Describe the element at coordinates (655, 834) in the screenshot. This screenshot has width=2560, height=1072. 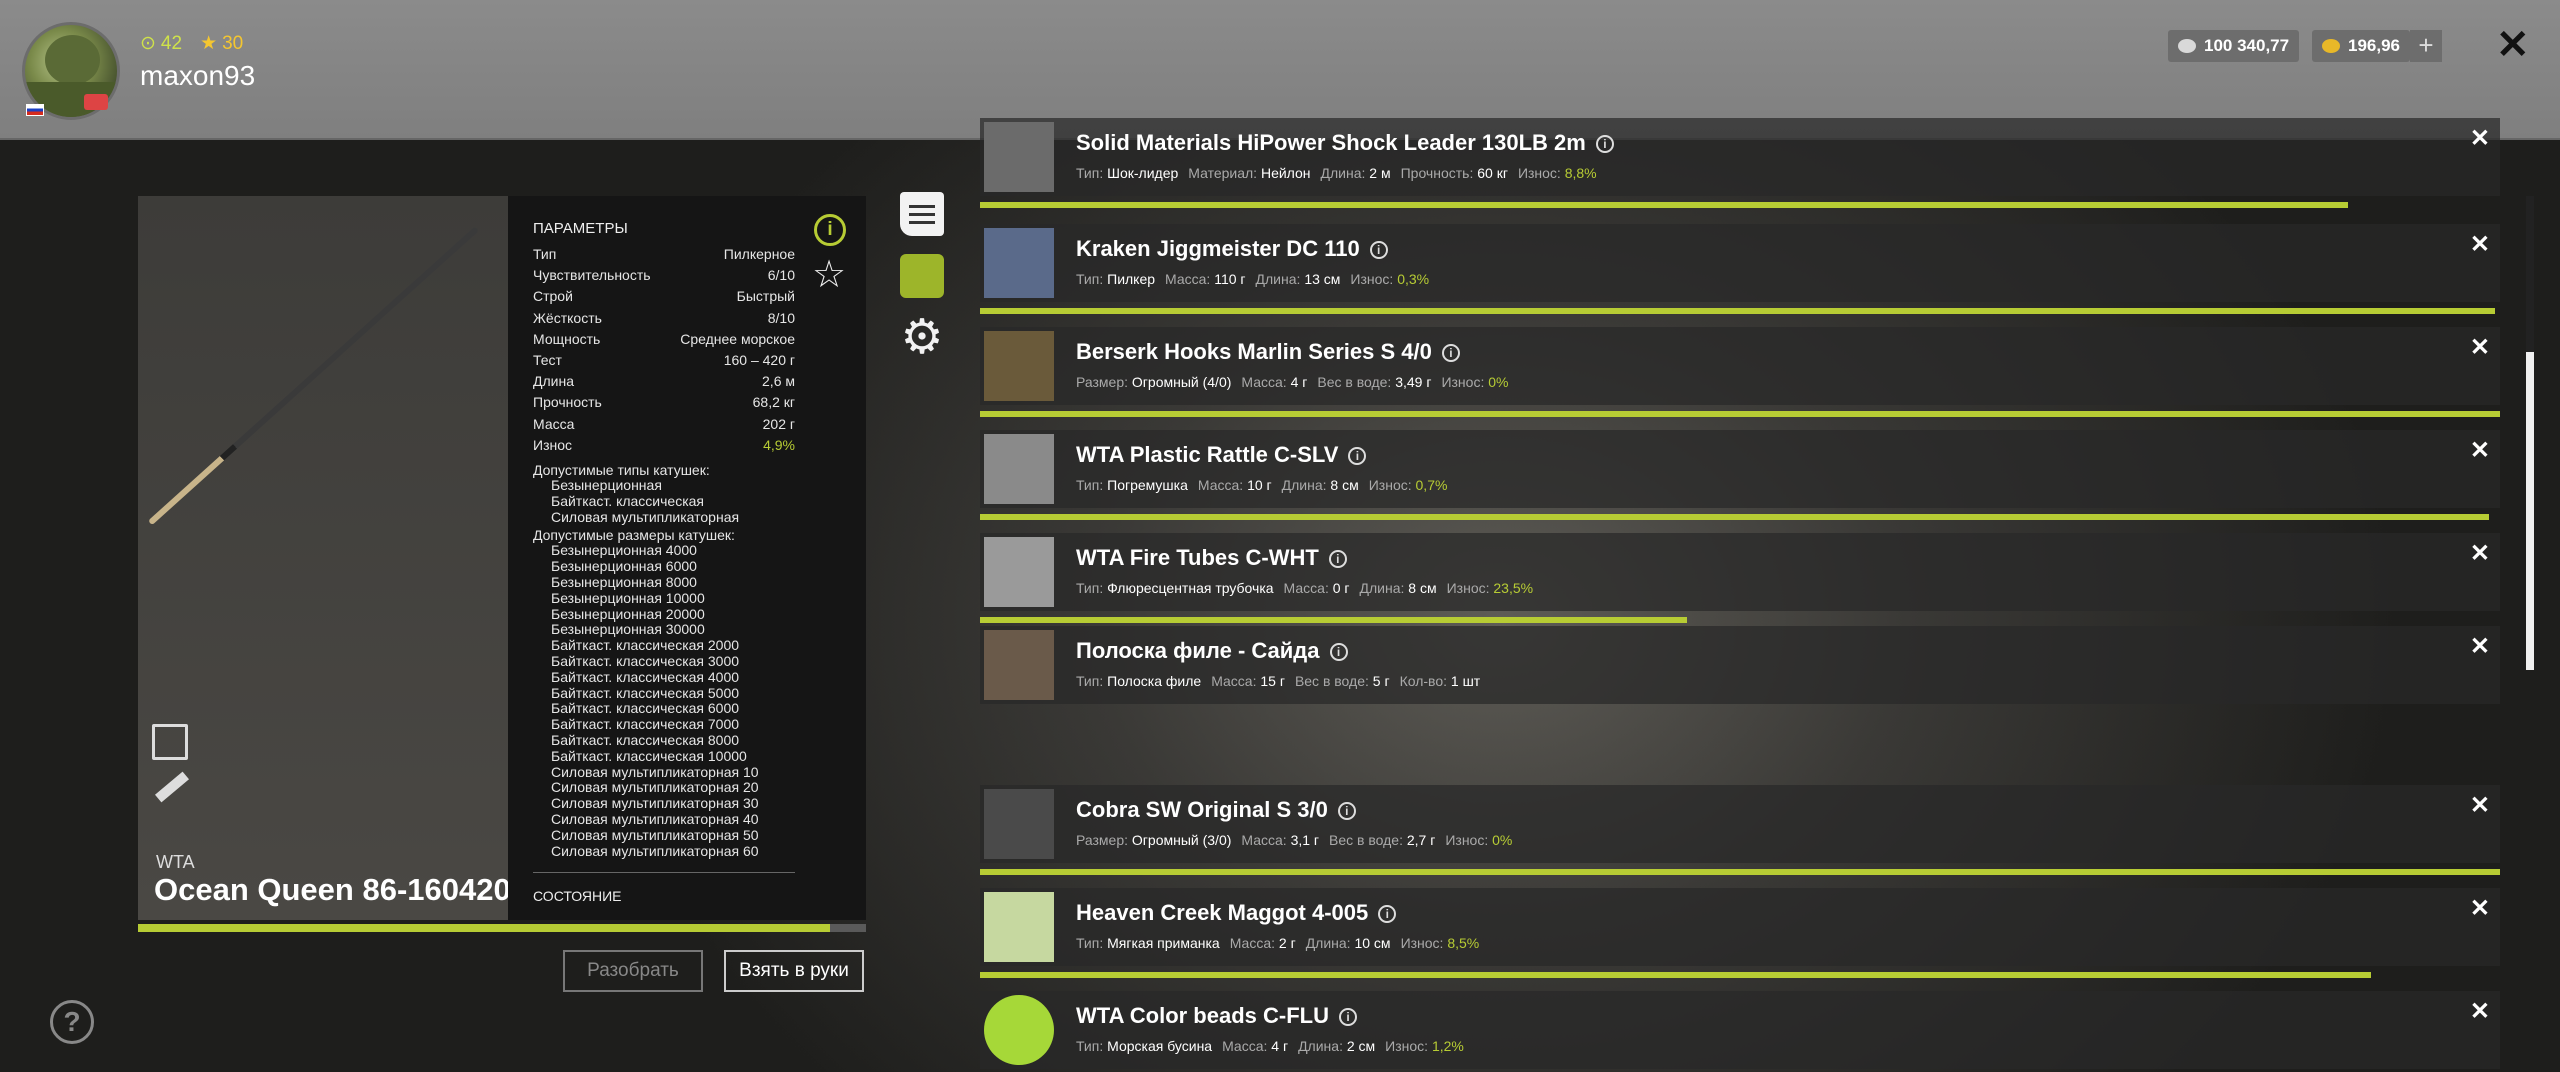
I see `reel-size-item: Силовая мультипликаторная 50` at that location.